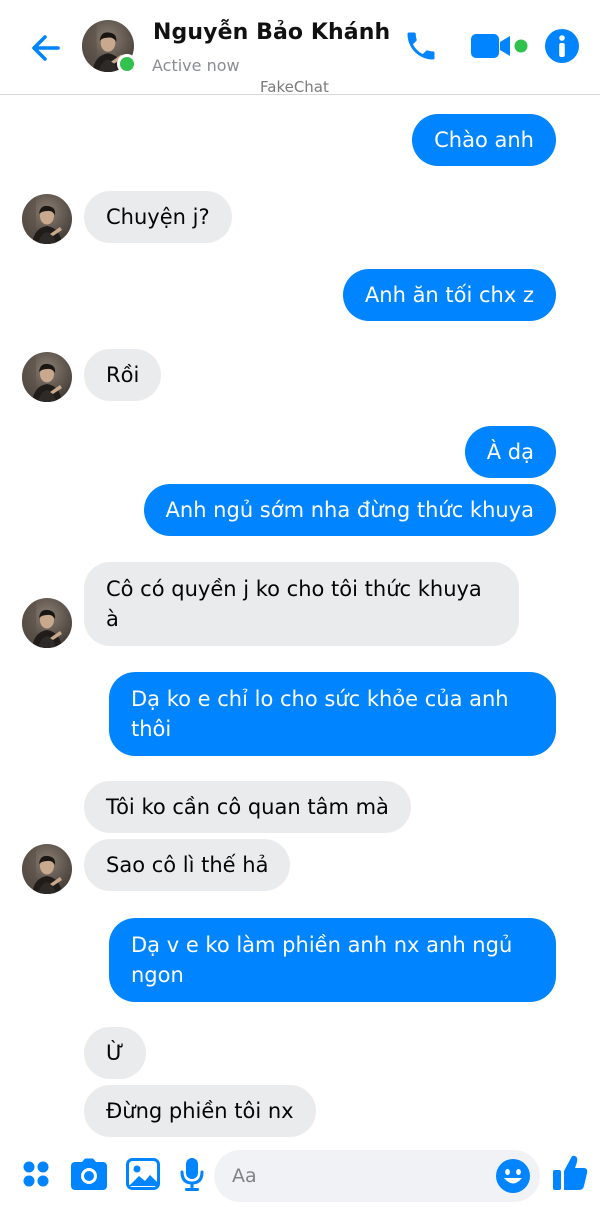 This screenshot has height=1207, width=600. I want to click on like-button, so click(570, 1173).